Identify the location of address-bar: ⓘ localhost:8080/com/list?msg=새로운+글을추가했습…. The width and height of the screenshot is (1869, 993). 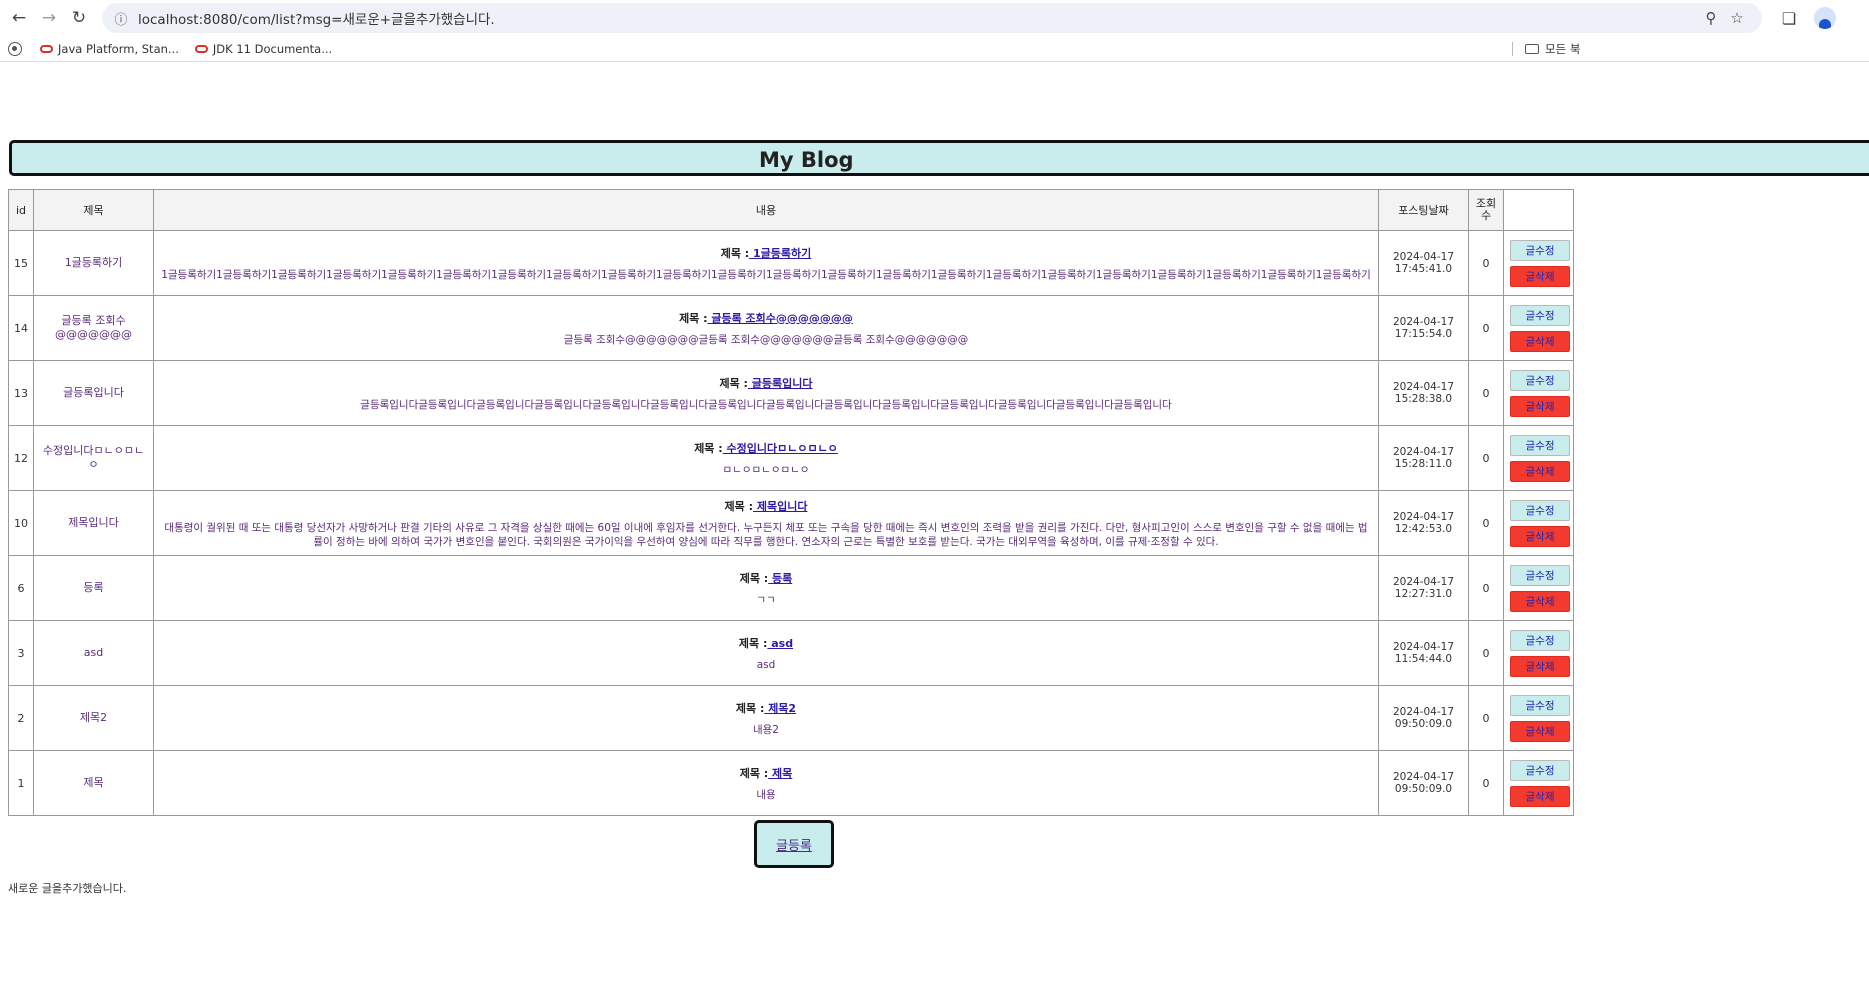
(932, 18).